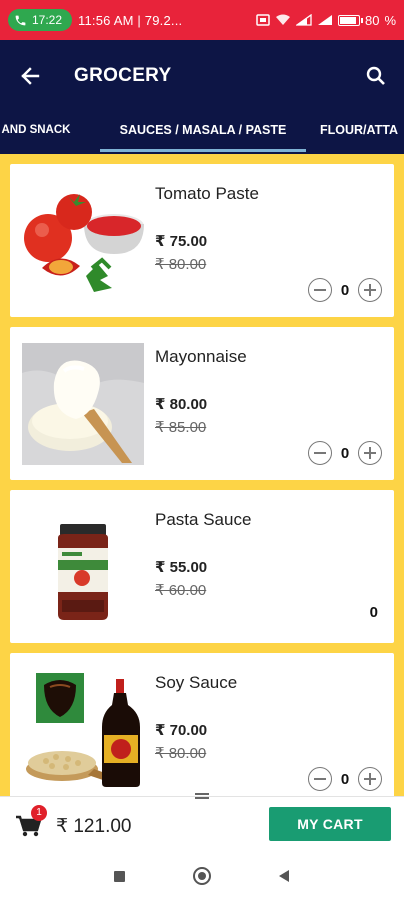  Describe the element at coordinates (181, 404) in the screenshot. I see `product-price: ₹ 80.00` at that location.